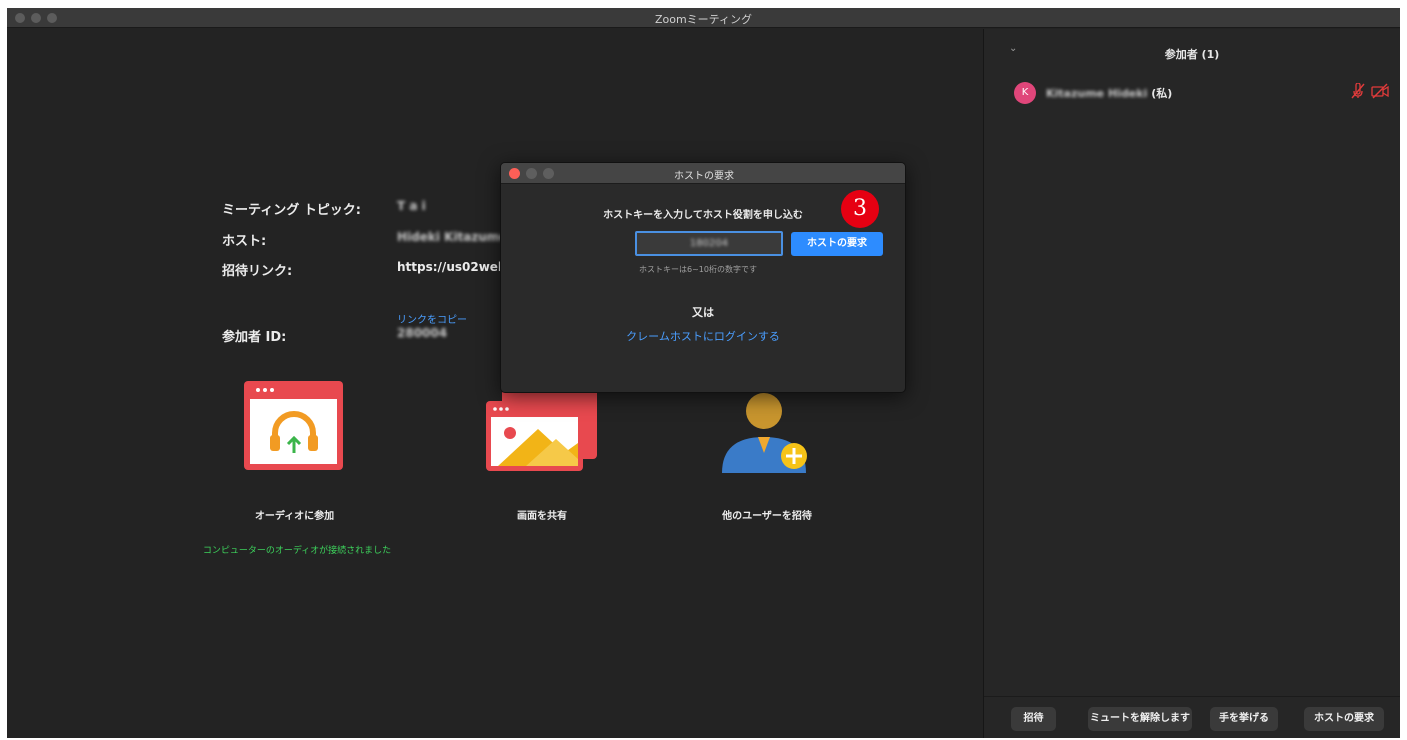 The height and width of the screenshot is (740, 1407). Describe the element at coordinates (703, 312) in the screenshot. I see `or-separator: 又は` at that location.